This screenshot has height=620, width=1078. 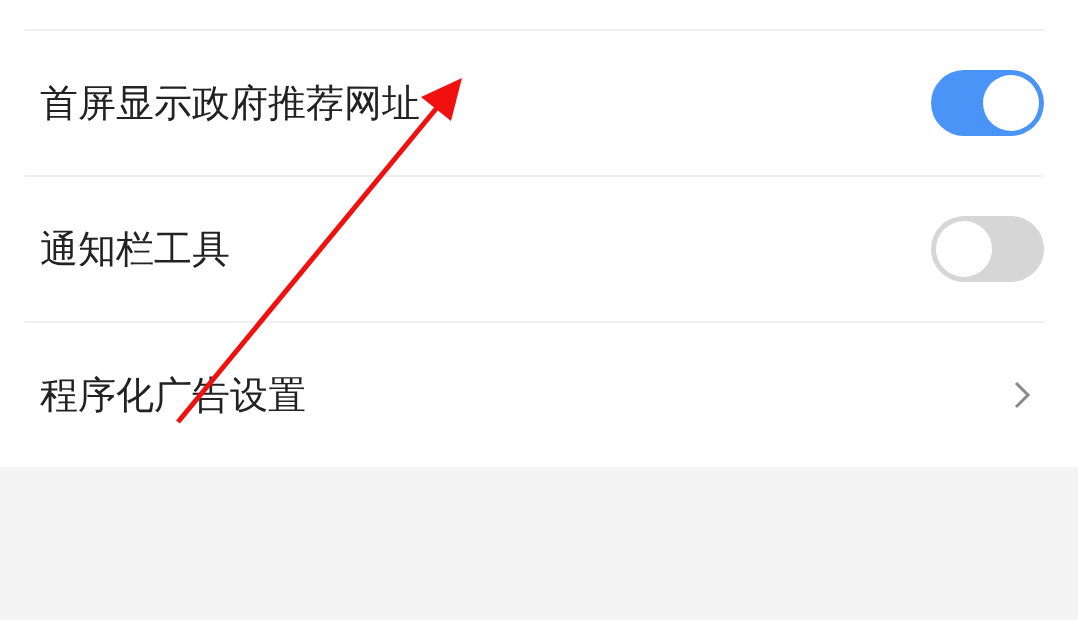 I want to click on setting-label: 通知栏工具, so click(x=134, y=249).